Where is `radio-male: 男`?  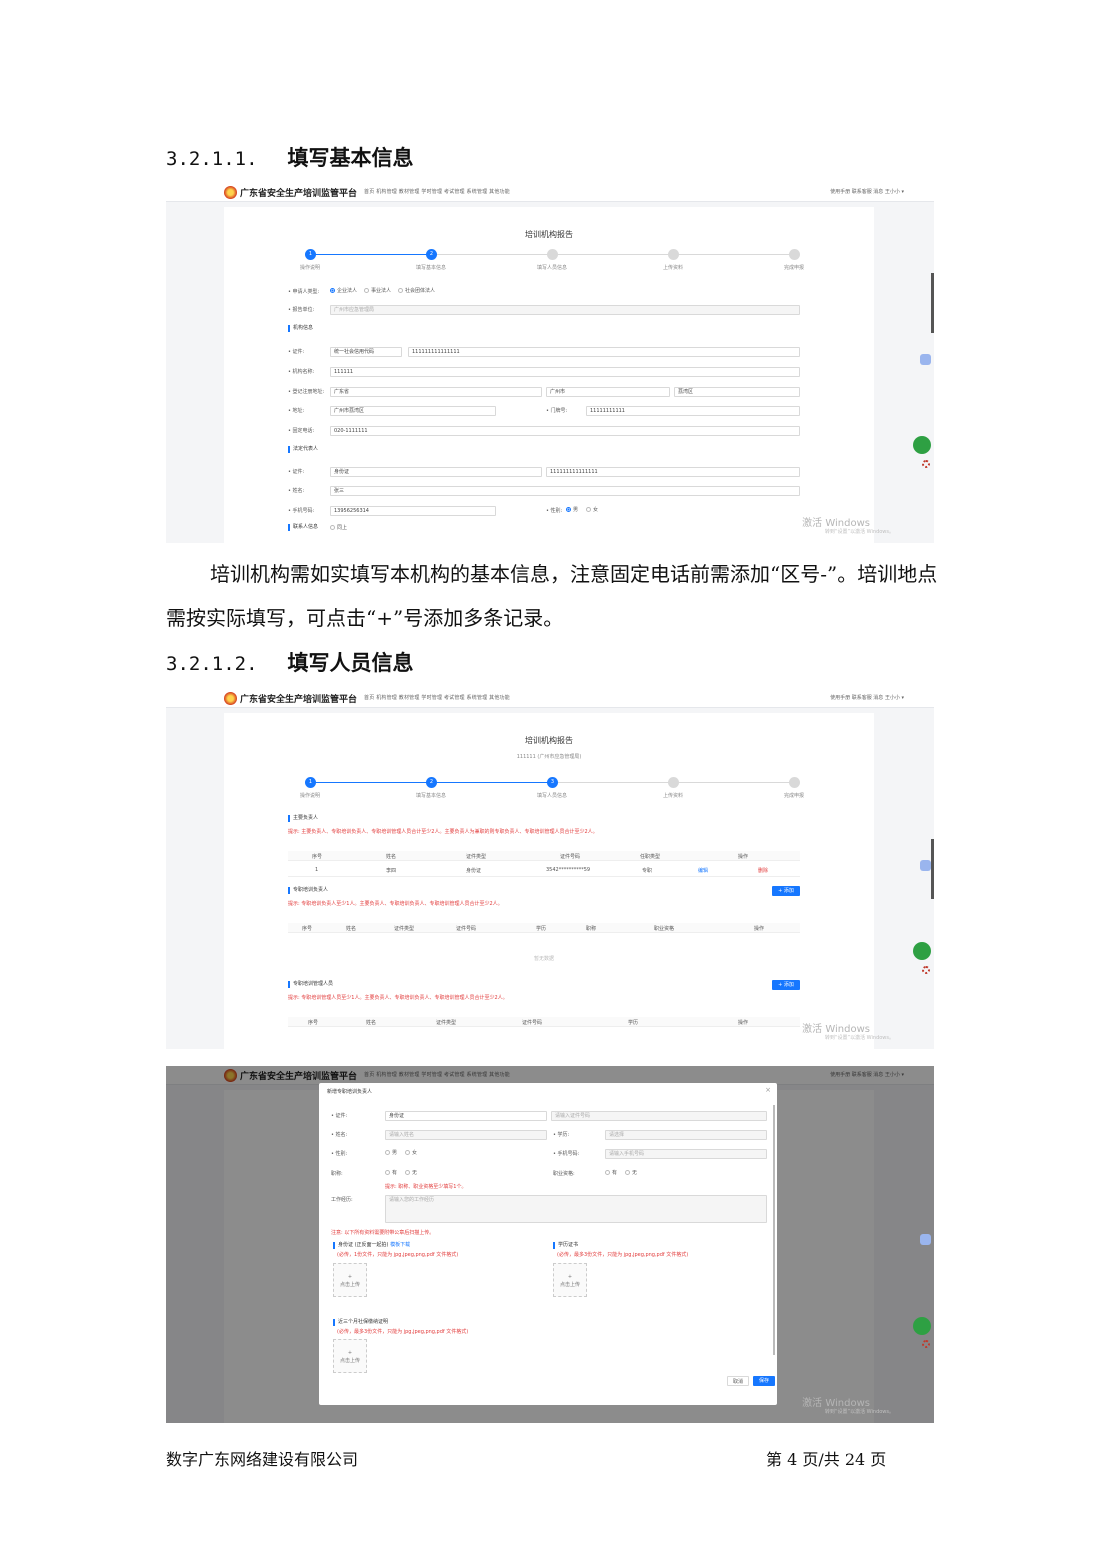 radio-male: 男 is located at coordinates (572, 509).